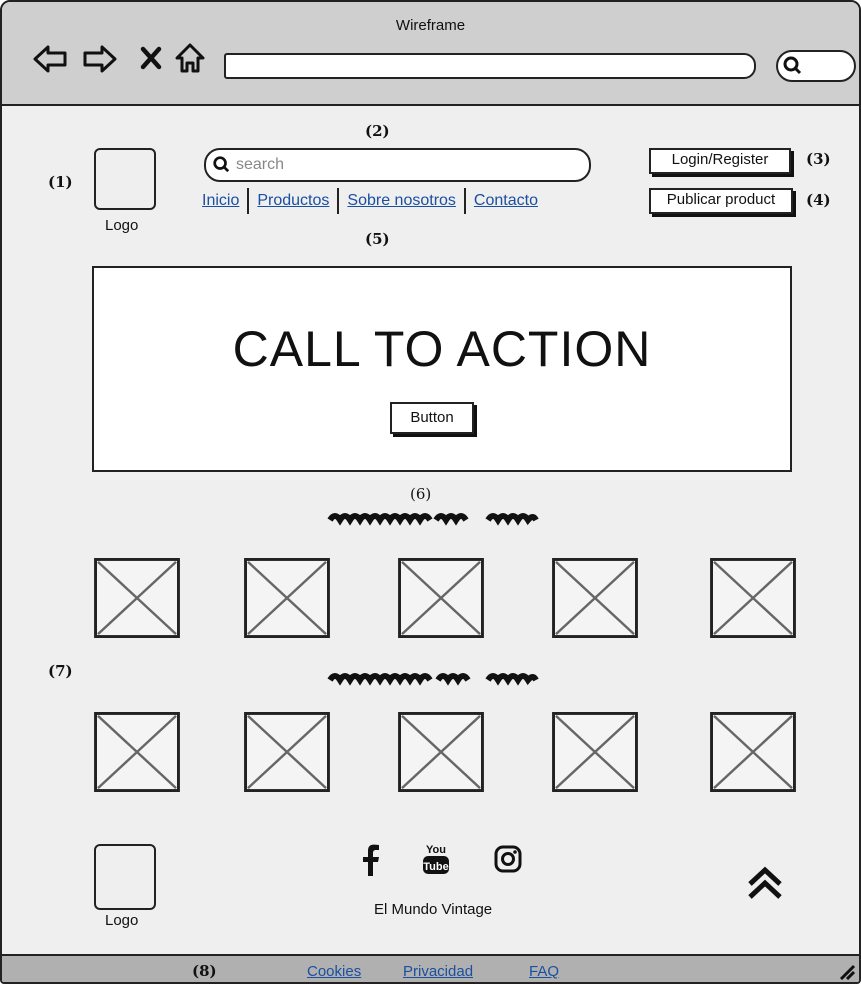 The image size is (861, 984). I want to click on svg-text: Tube, so click(435, 867).